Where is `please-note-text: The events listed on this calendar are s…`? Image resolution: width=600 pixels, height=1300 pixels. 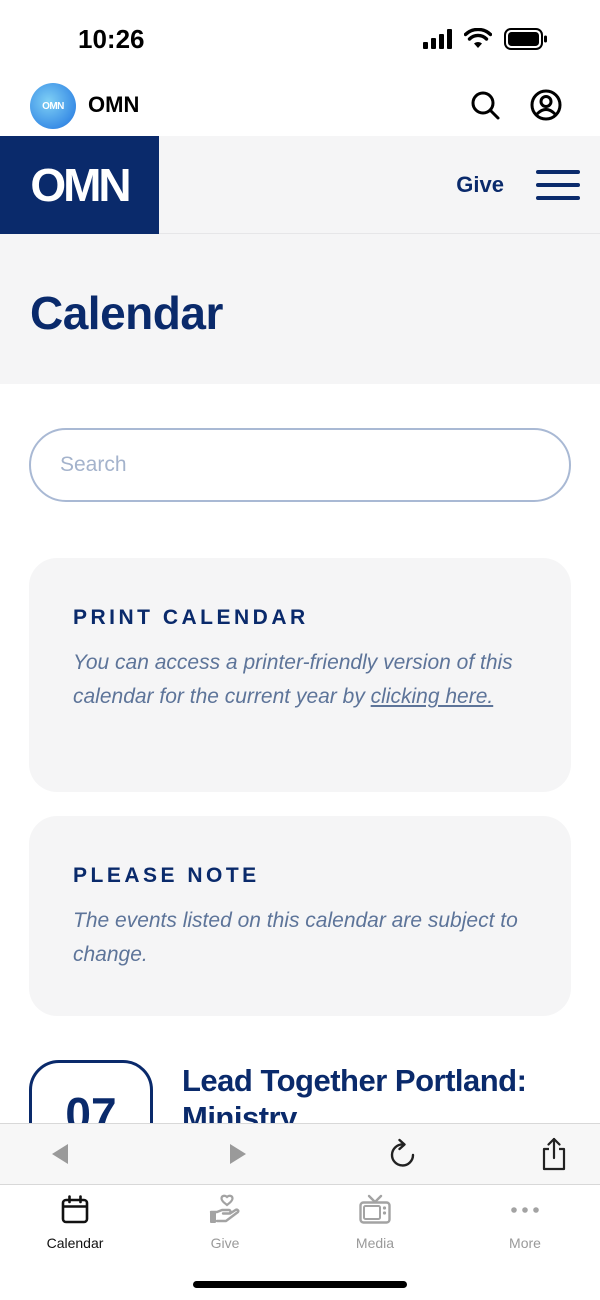 please-note-text: The events listed on this calendar are s… is located at coordinates (295, 937).